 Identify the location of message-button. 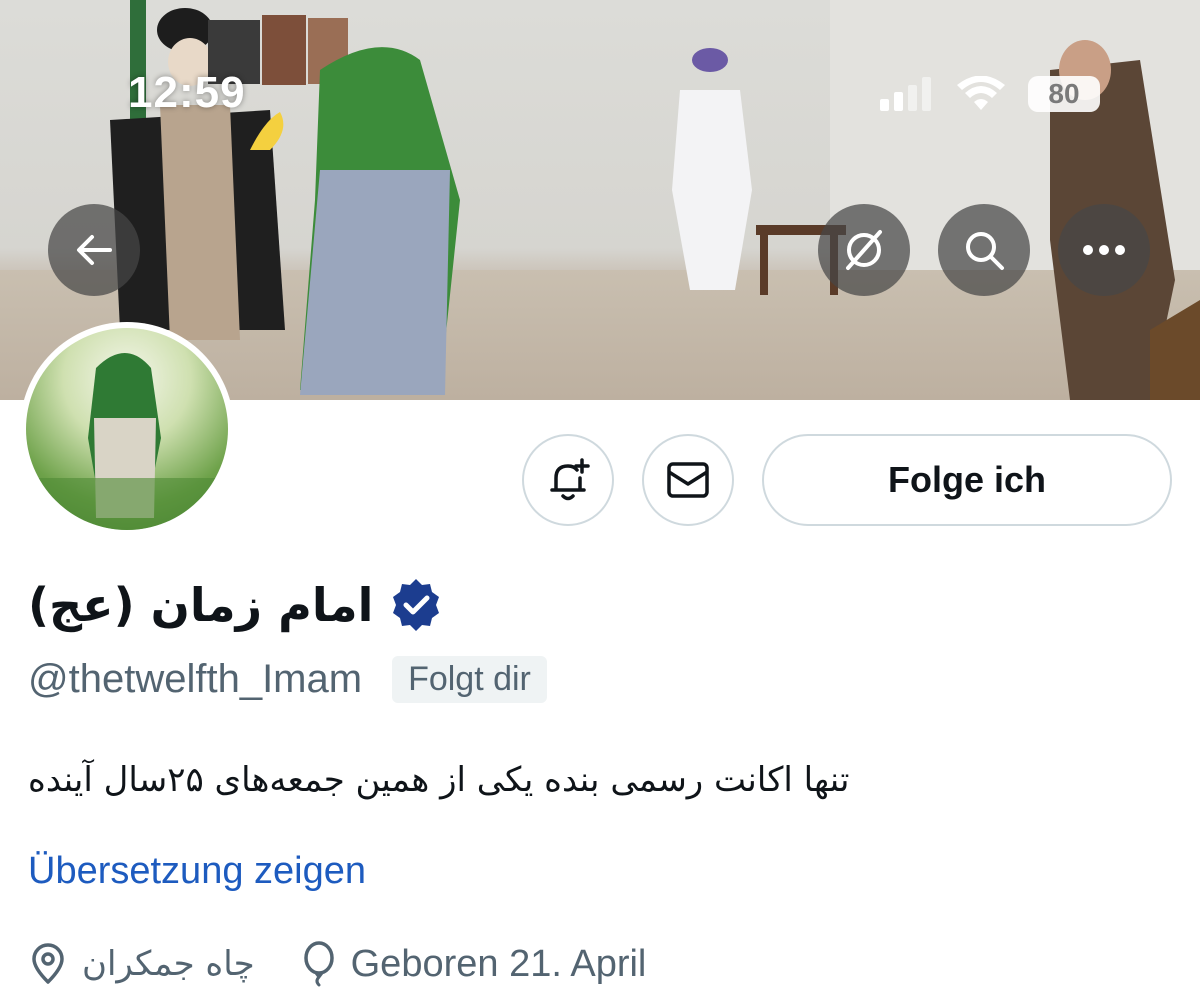
(688, 480).